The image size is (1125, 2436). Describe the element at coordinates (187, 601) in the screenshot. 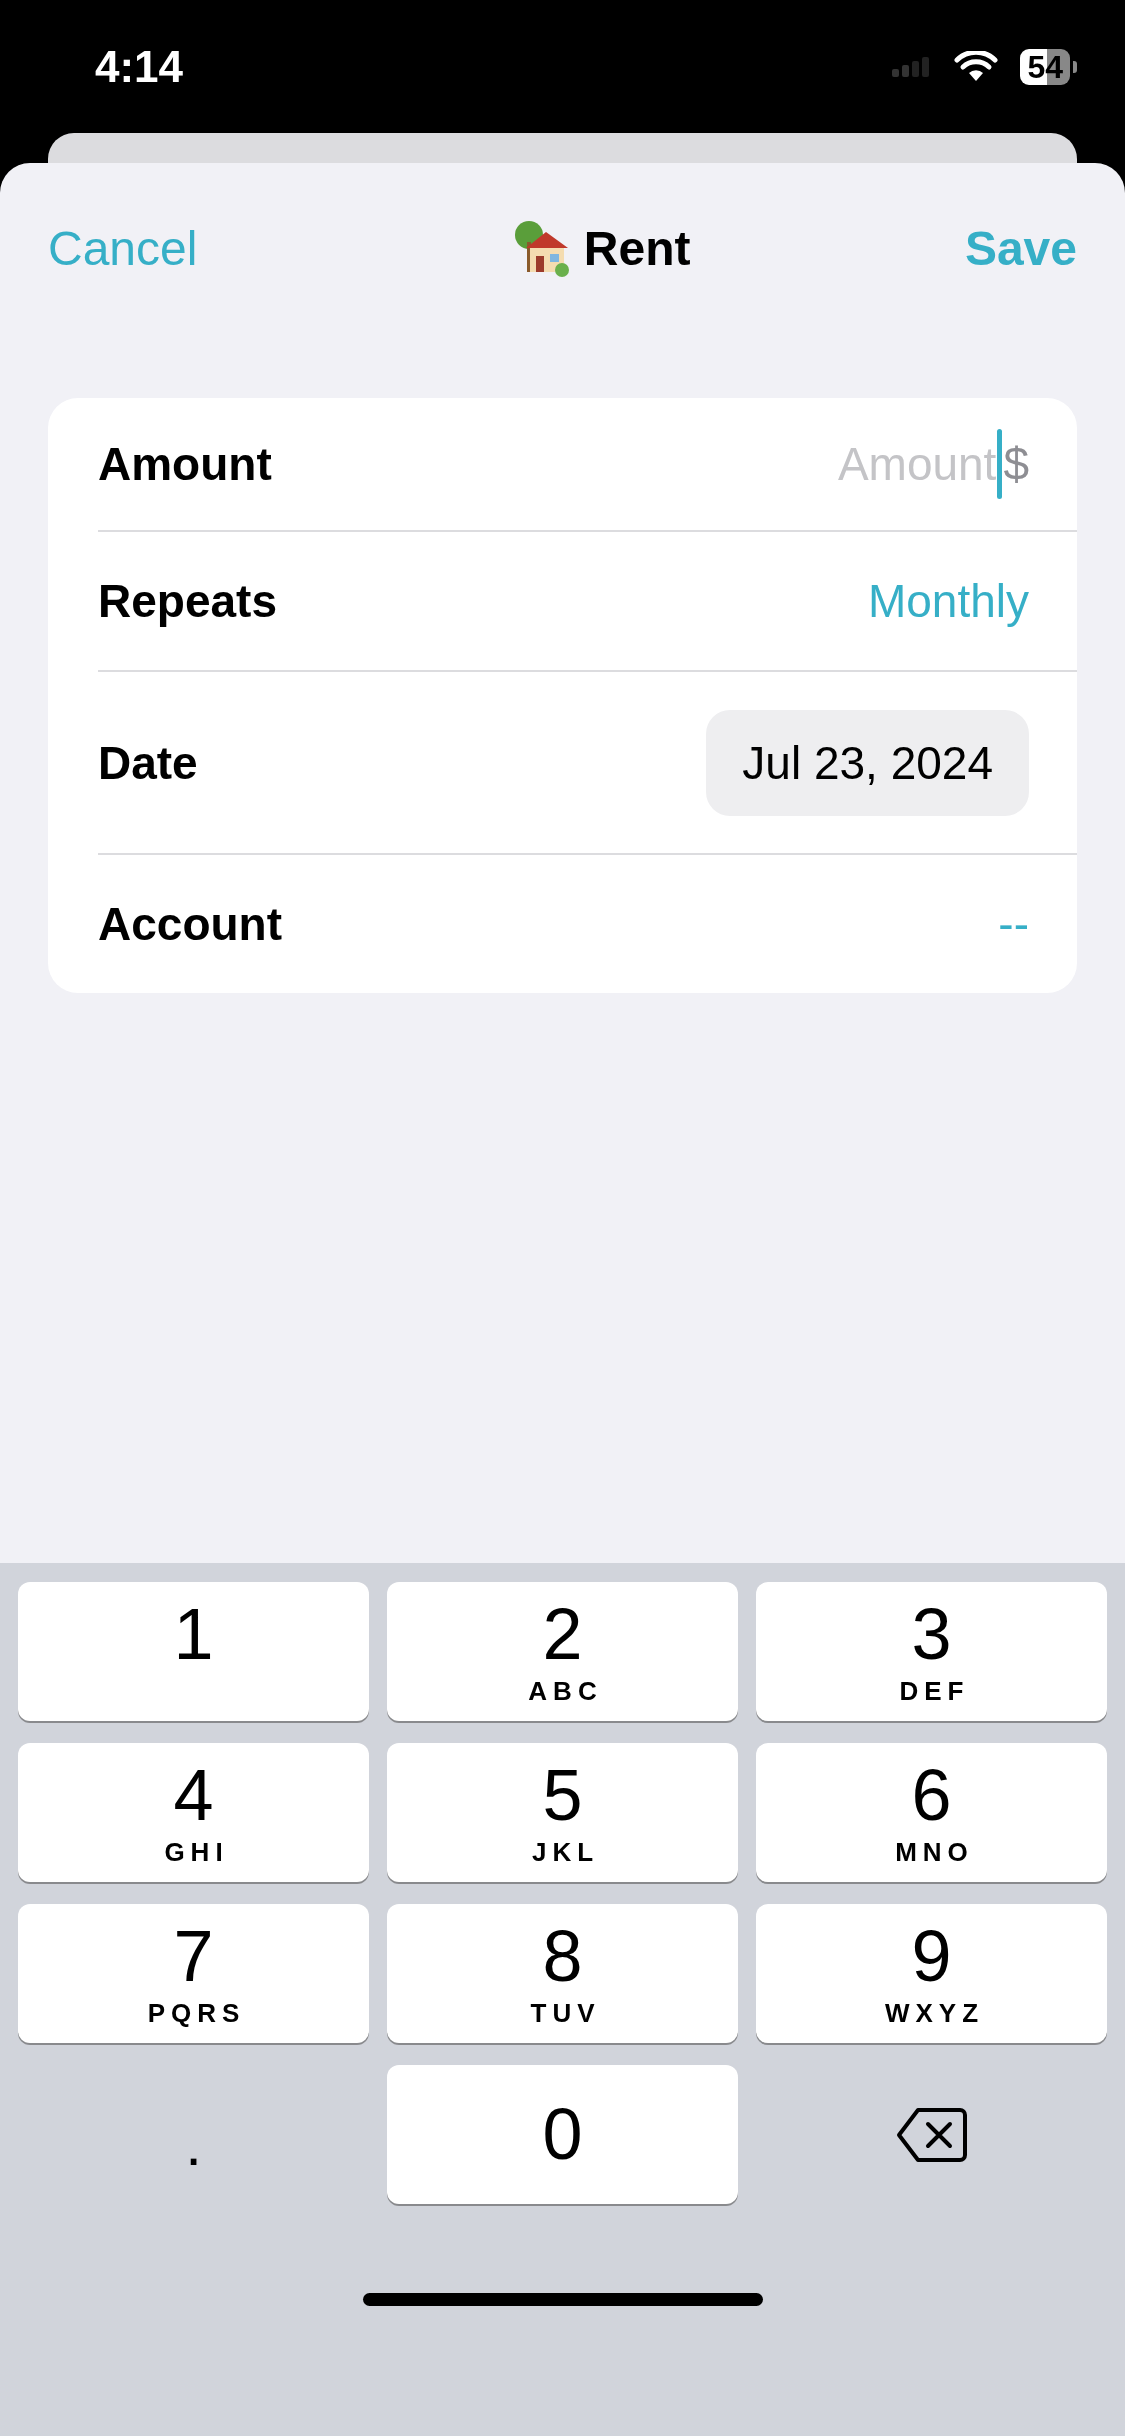

I see `field-label: Repeats` at that location.